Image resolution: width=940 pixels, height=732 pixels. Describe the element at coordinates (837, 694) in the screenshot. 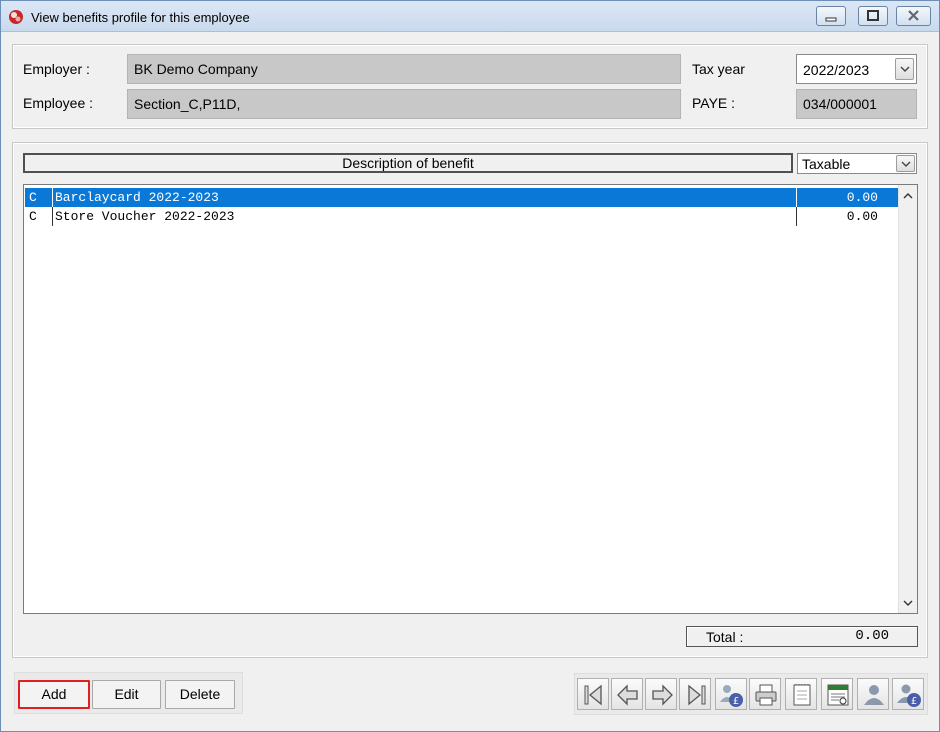

I see `report-view-icon` at that location.